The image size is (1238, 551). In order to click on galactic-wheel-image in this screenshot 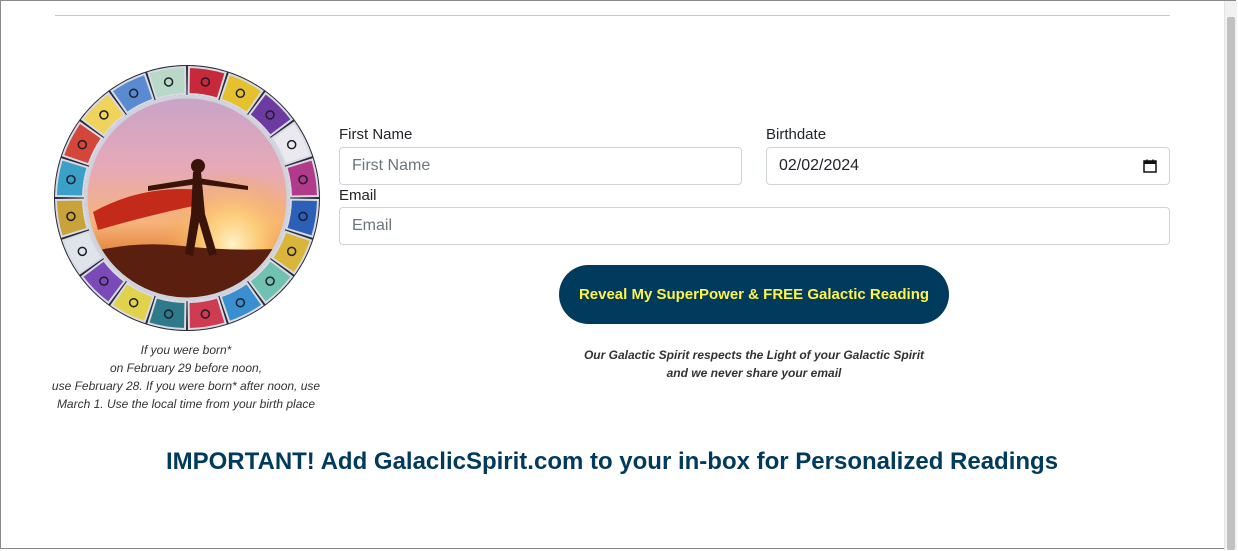, I will do `click(187, 198)`.